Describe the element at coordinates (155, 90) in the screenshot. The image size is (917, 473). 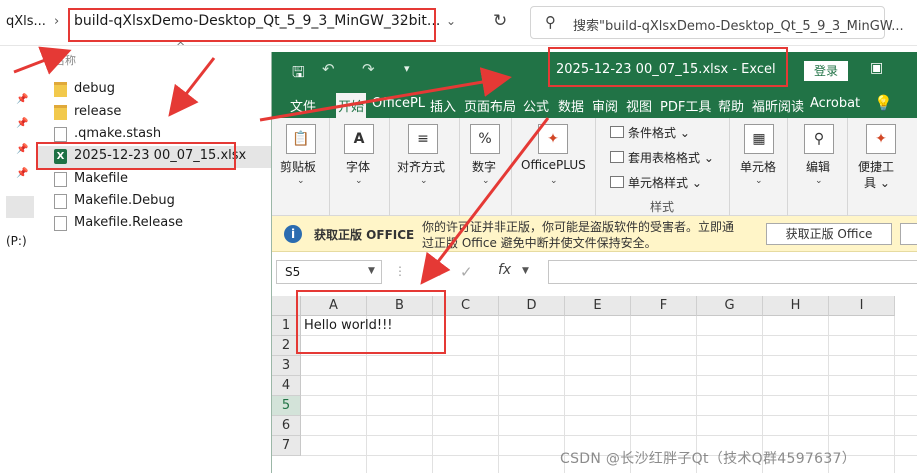
I see `file-row-debug: debug` at that location.